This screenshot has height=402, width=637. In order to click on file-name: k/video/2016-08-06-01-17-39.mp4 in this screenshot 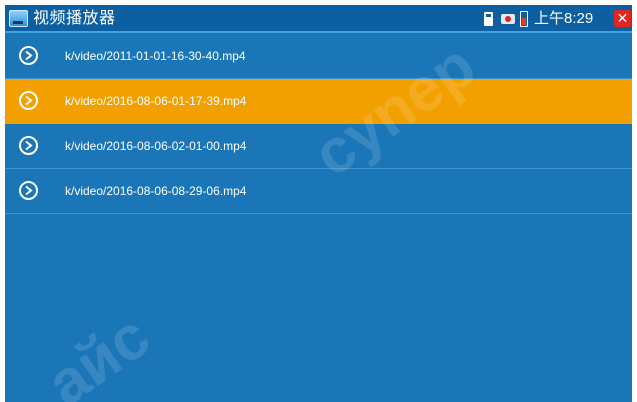, I will do `click(156, 101)`.